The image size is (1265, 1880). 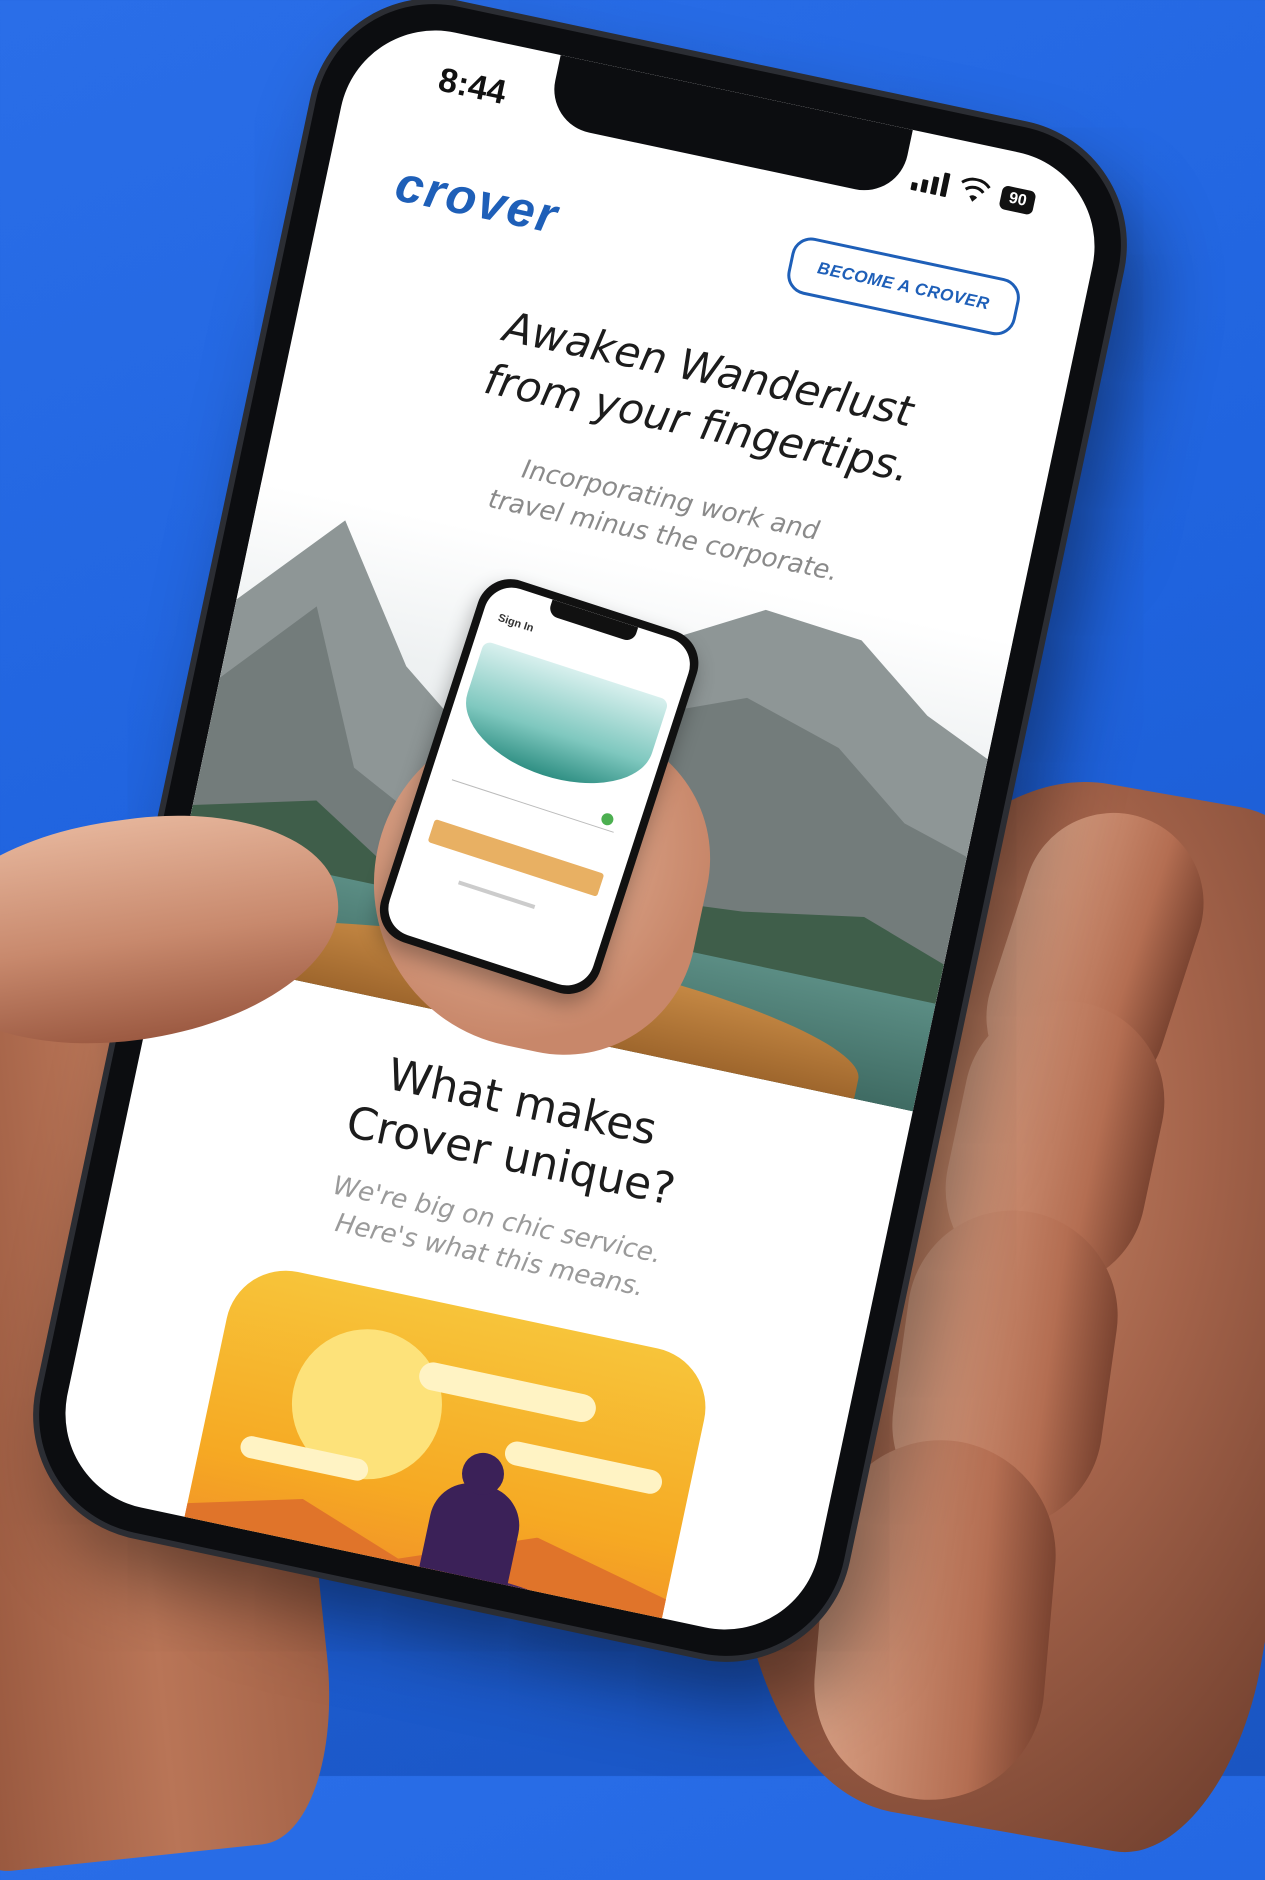 What do you see at coordinates (516, 623) in the screenshot?
I see `inner-signin-title: Sign In` at bounding box center [516, 623].